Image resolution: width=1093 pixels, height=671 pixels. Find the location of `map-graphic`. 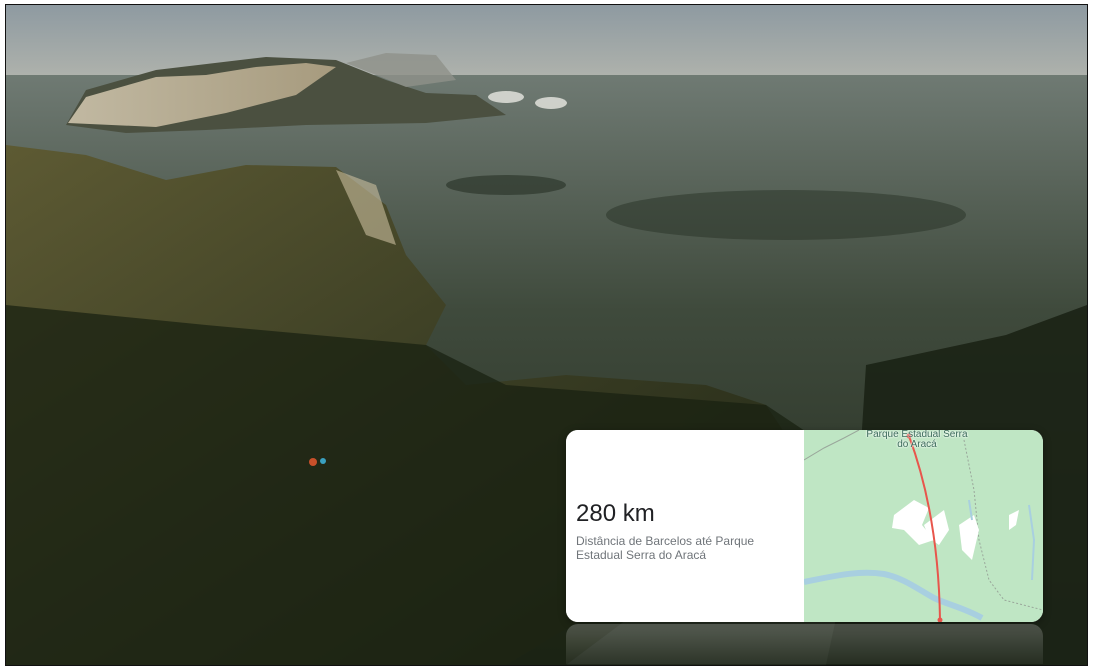

map-graphic is located at coordinates (923, 526).